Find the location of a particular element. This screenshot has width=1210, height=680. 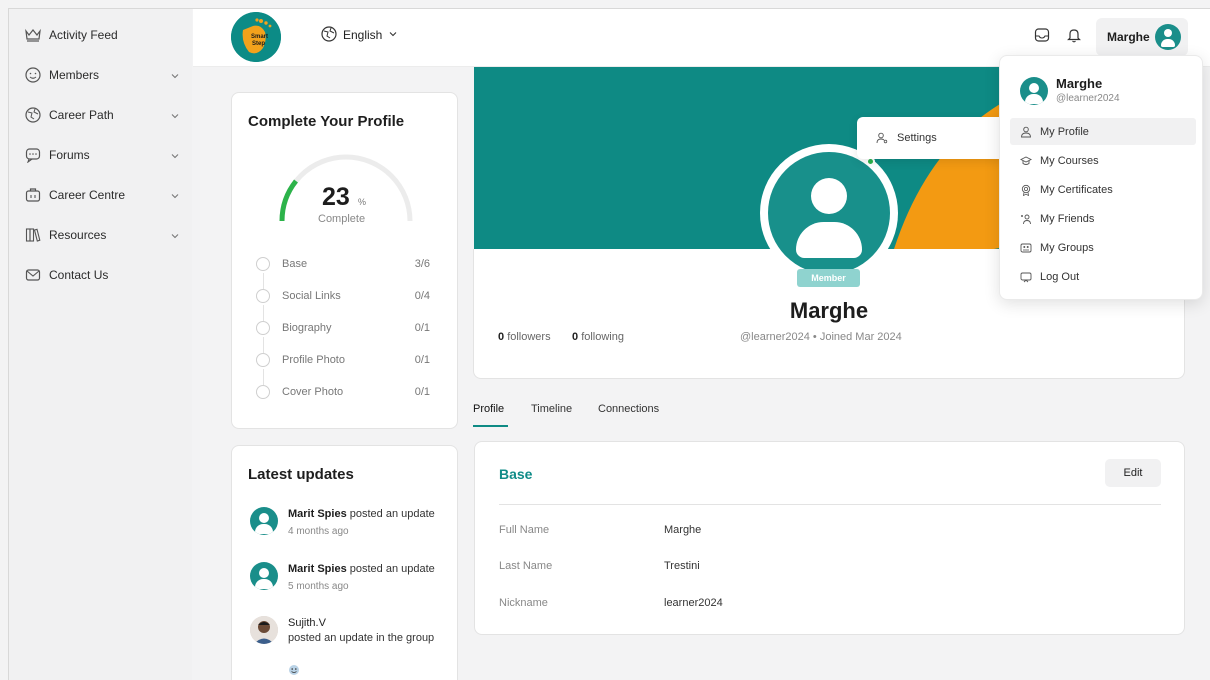

user-menu-button: Marghe is located at coordinates (1142, 37).